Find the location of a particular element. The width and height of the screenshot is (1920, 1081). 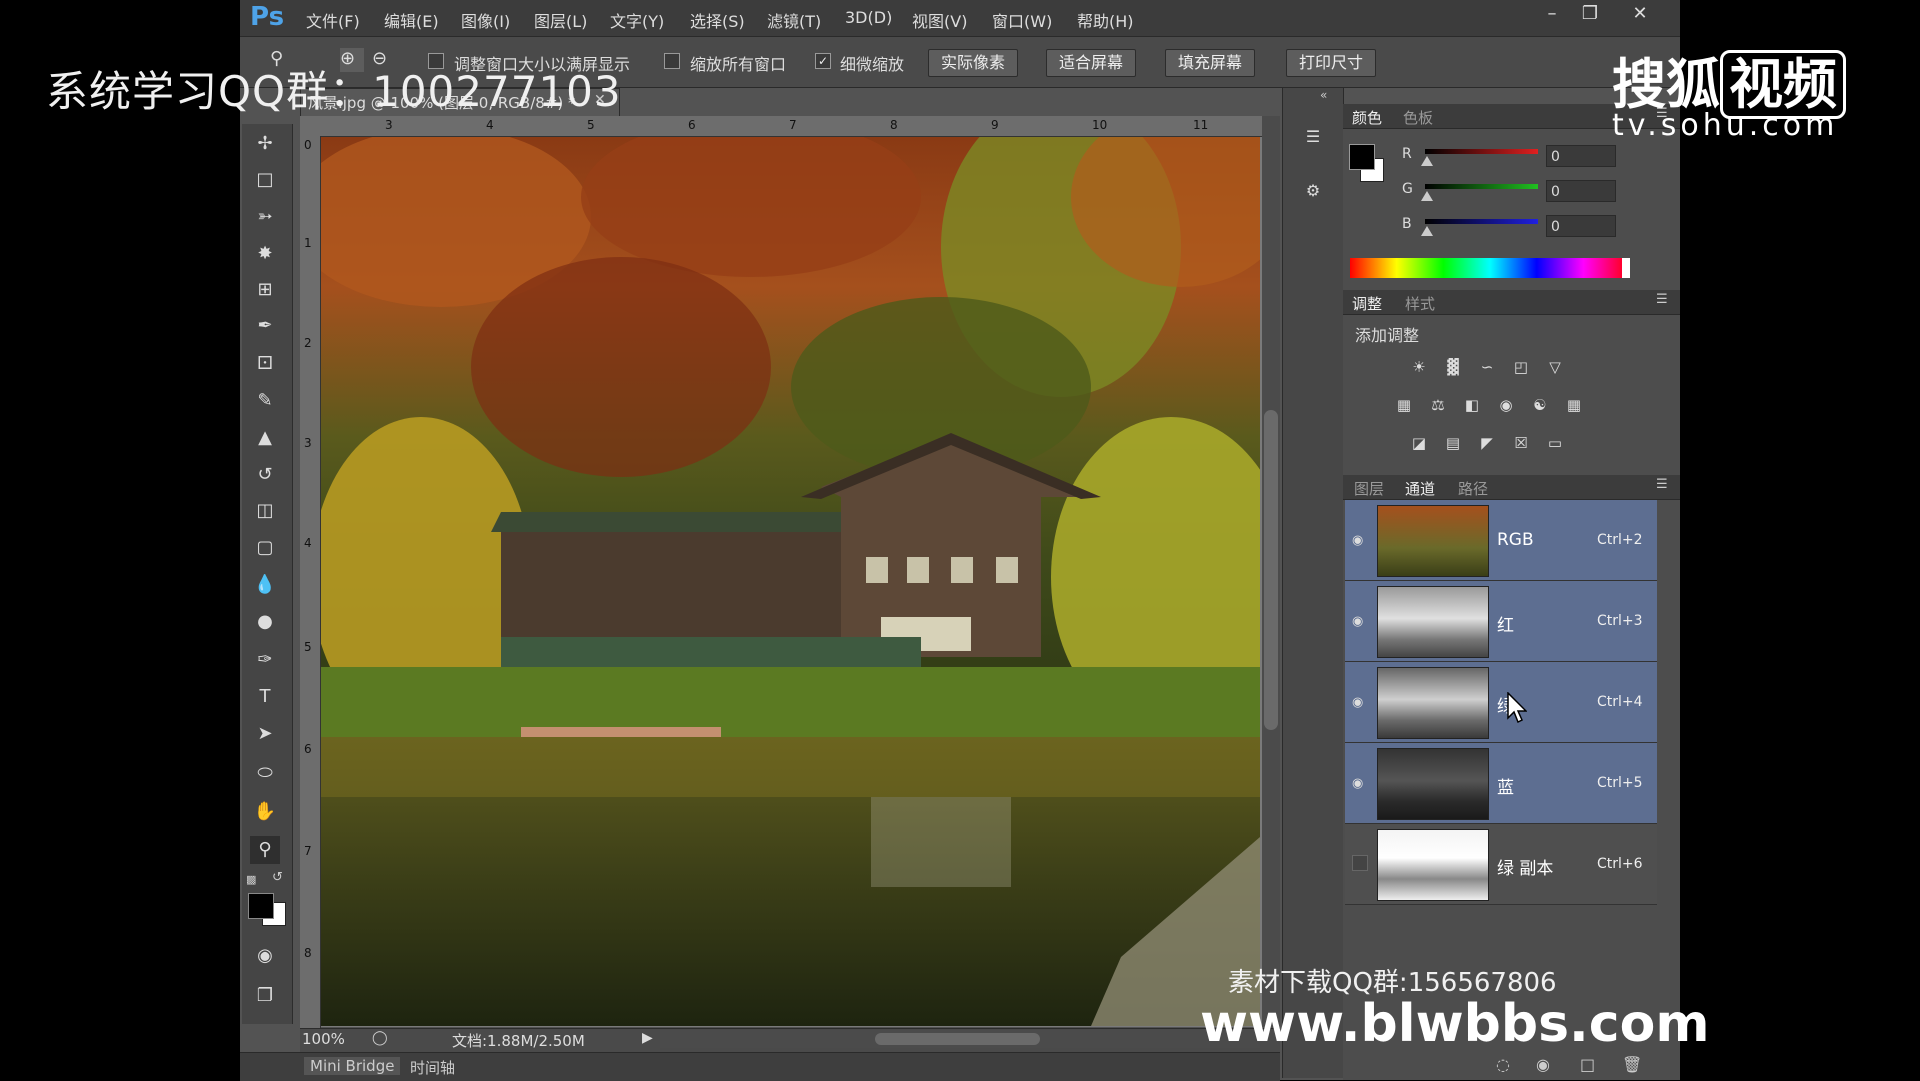

healing-brush-icon: ⚀ is located at coordinates (265, 364).